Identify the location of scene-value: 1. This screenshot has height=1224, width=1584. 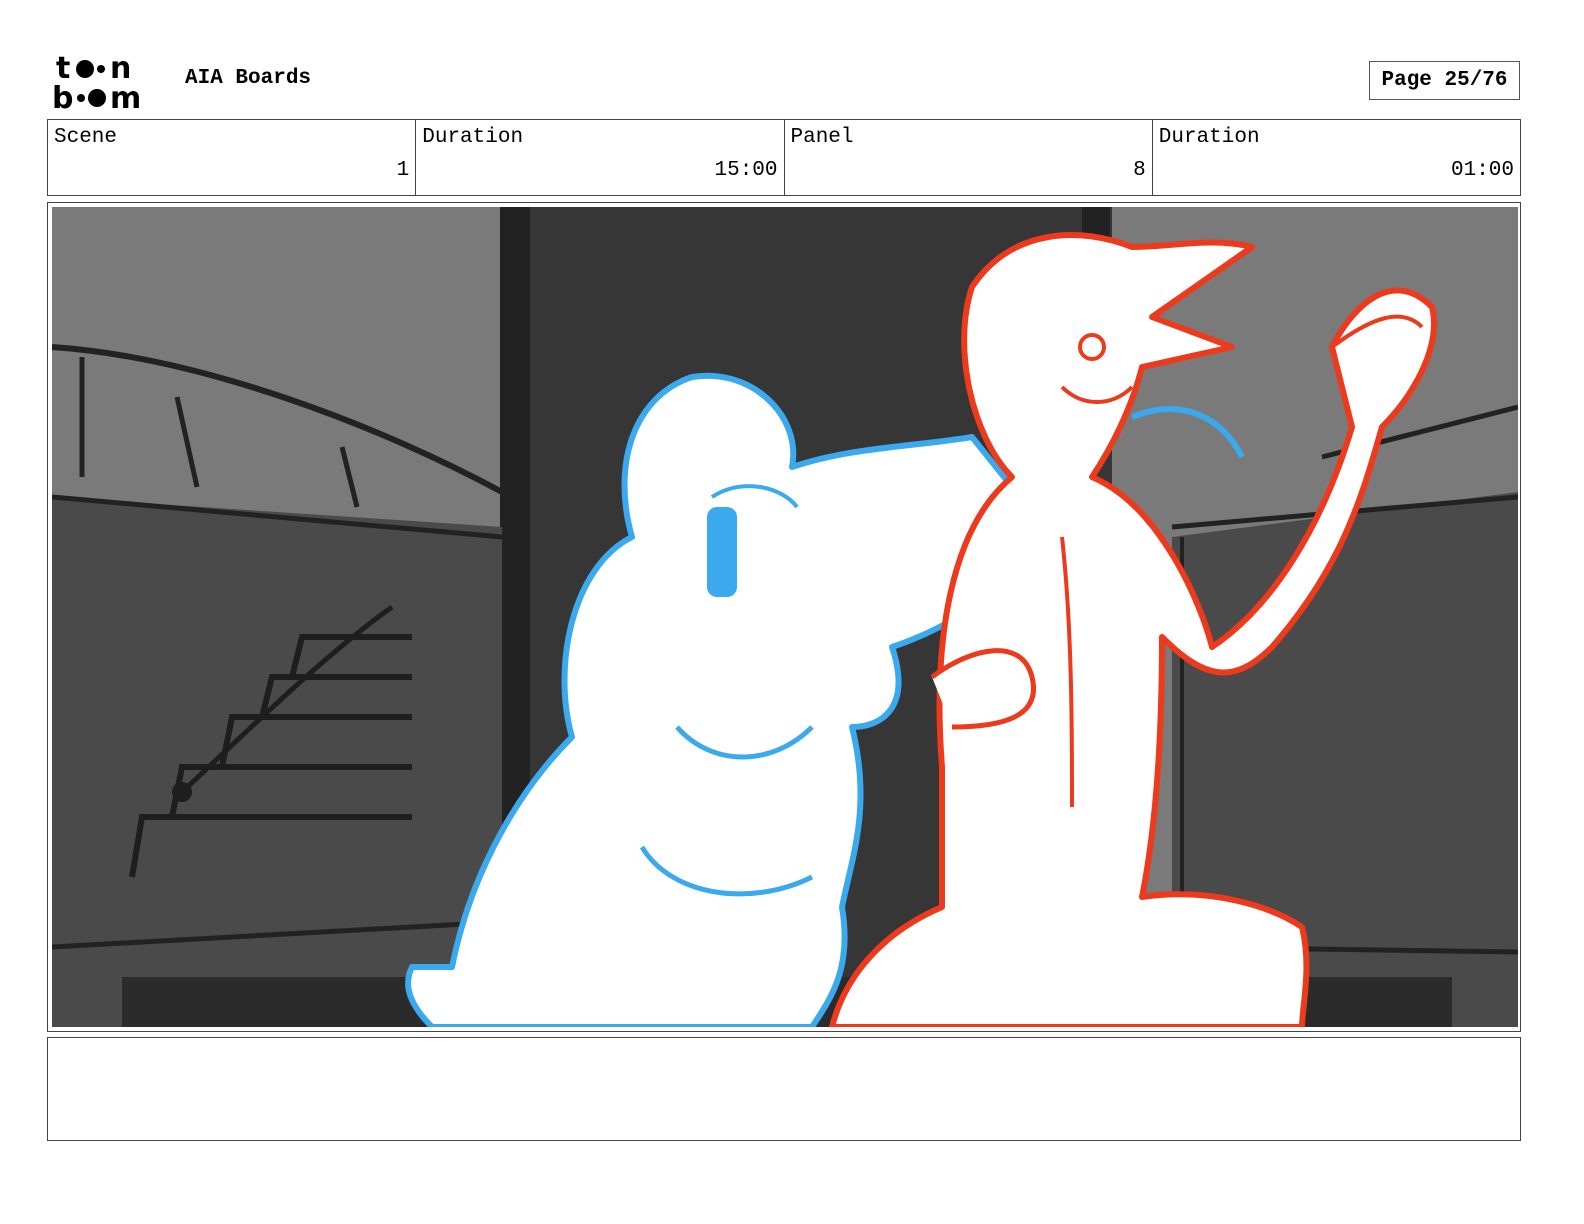
(403, 170).